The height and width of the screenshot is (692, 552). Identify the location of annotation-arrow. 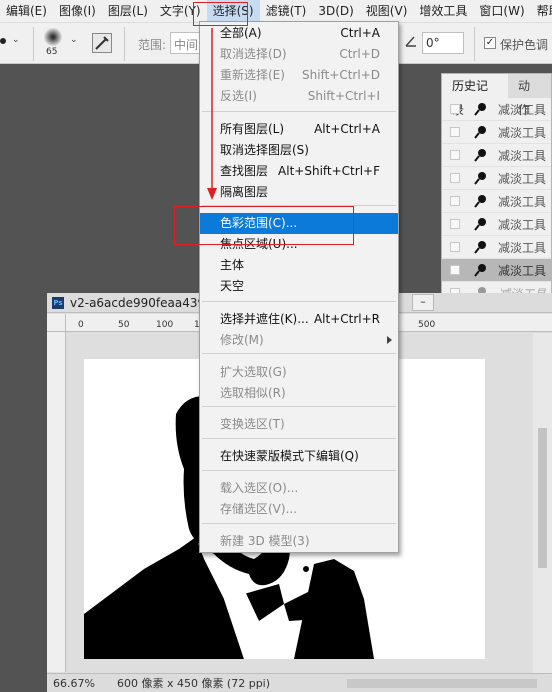
(212, 114).